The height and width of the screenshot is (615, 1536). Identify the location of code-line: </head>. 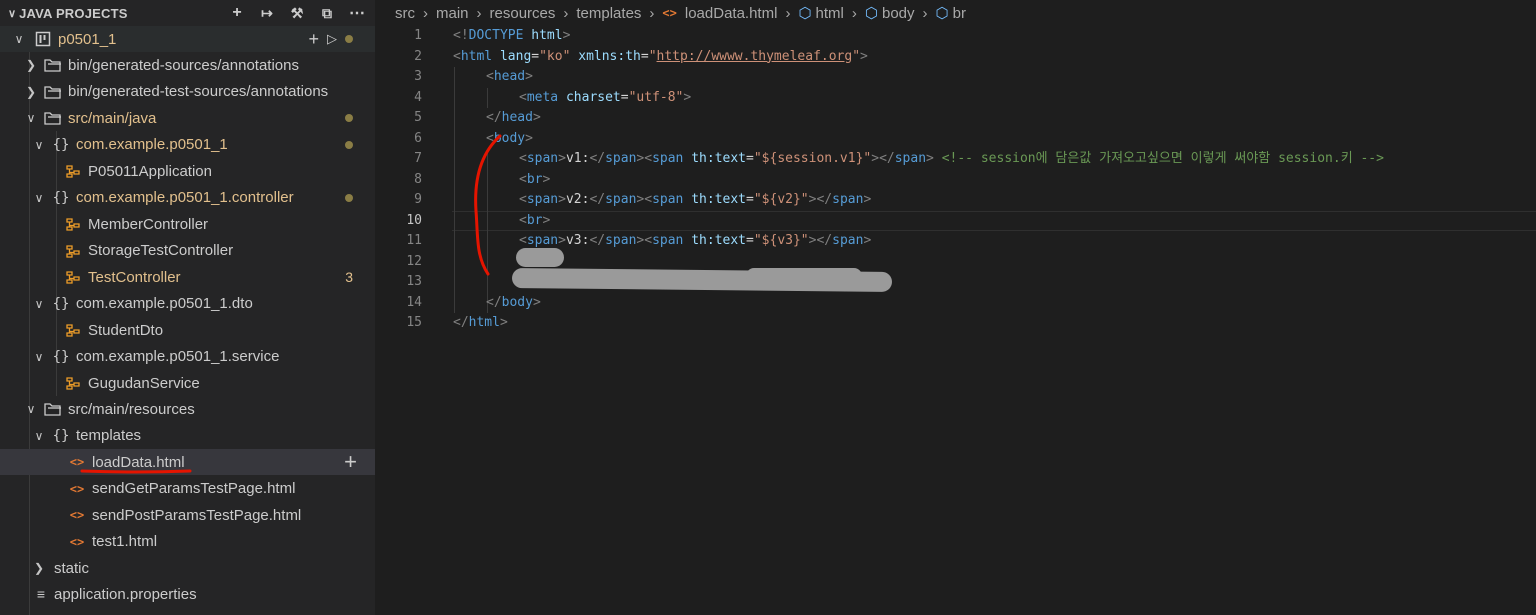
(513, 117).